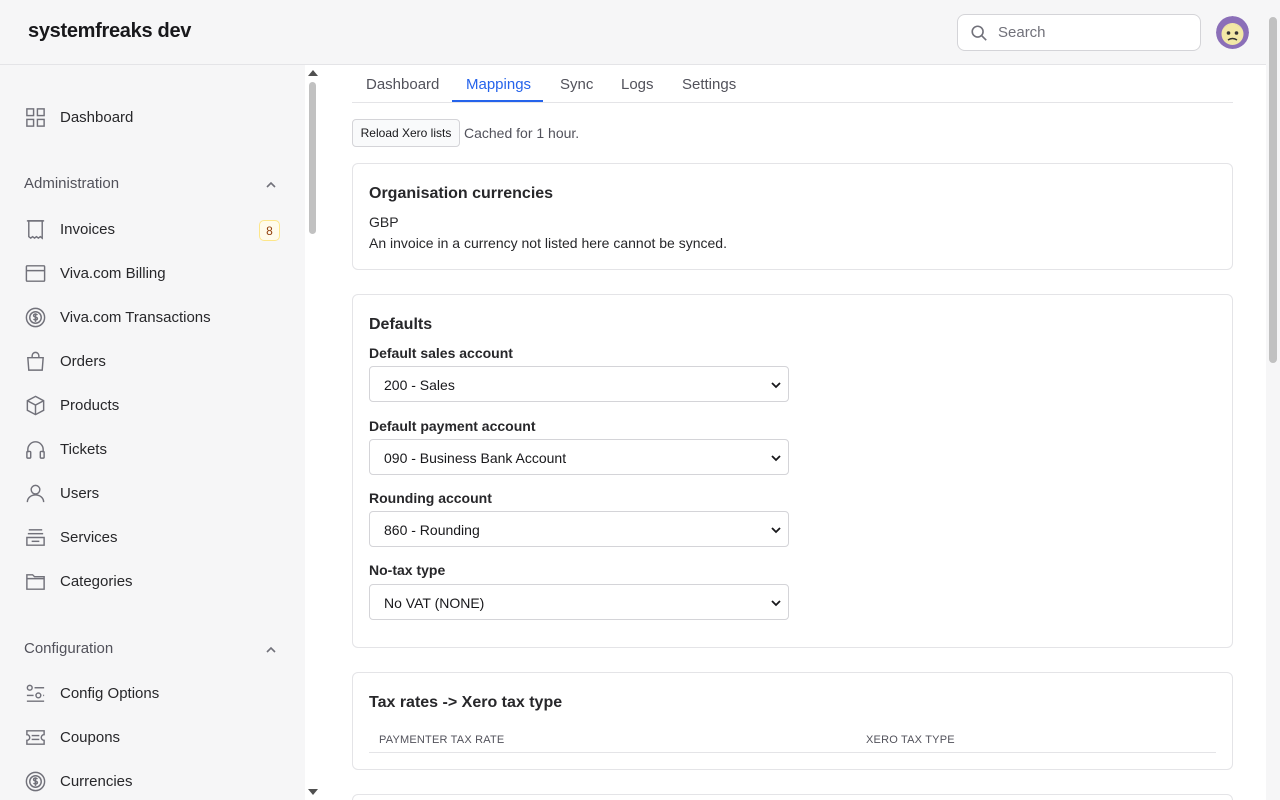 The image size is (1280, 800). I want to click on section-title: Configuration, so click(69, 648).